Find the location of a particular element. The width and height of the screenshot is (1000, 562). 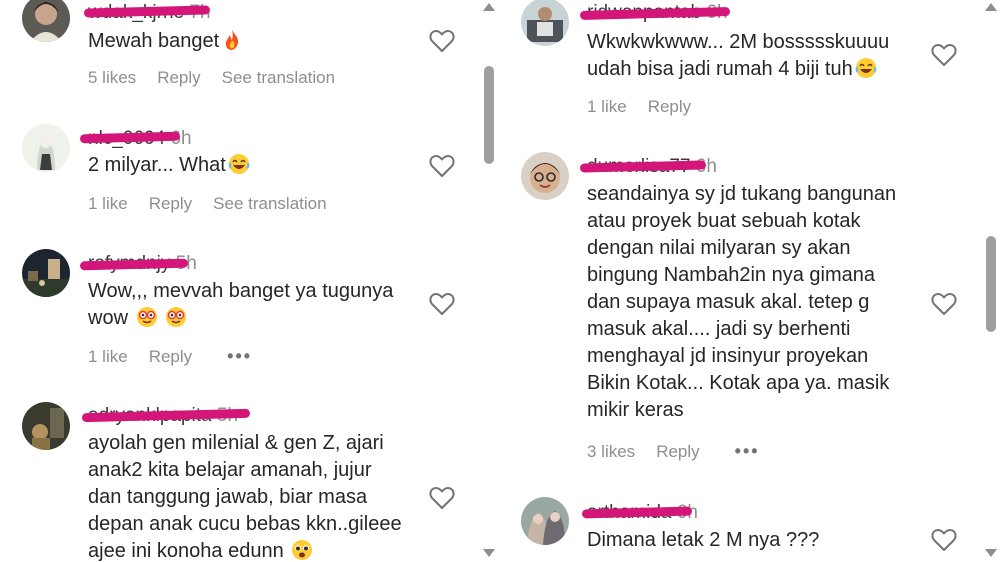

comment-text: Mewah banget is located at coordinates (165, 41).